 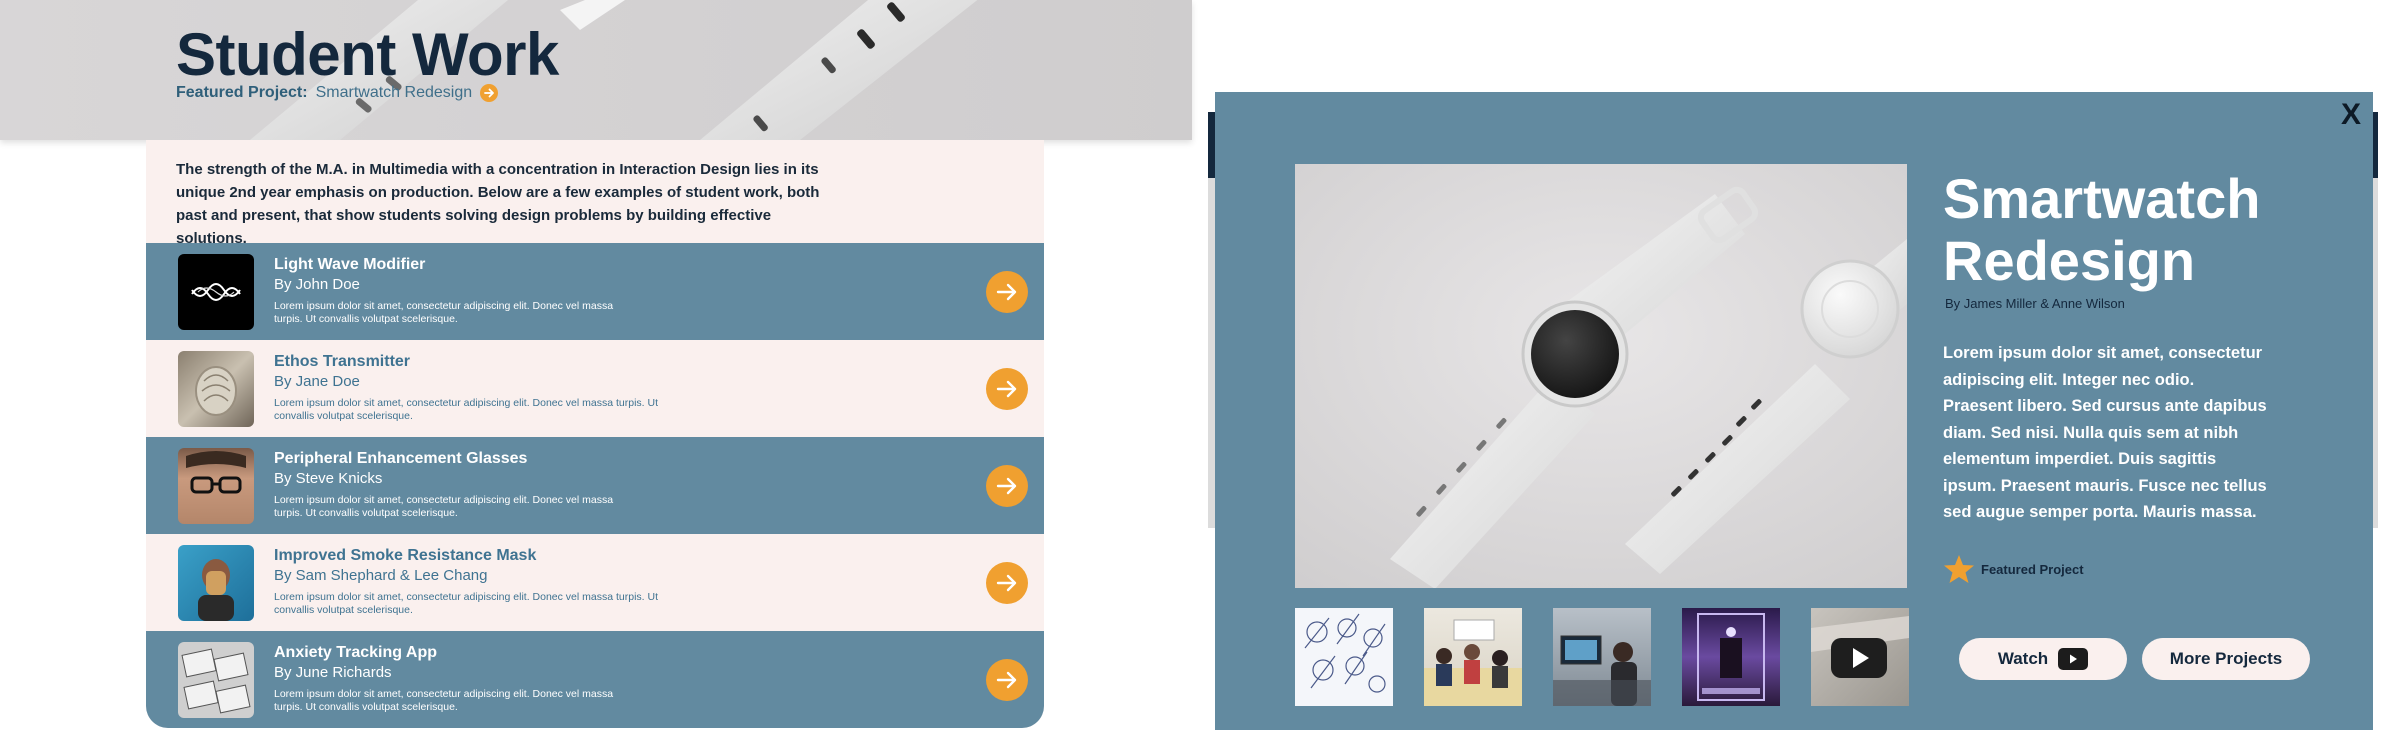 I want to click on gallery-thumb-designer-at-computer, so click(x=1602, y=657).